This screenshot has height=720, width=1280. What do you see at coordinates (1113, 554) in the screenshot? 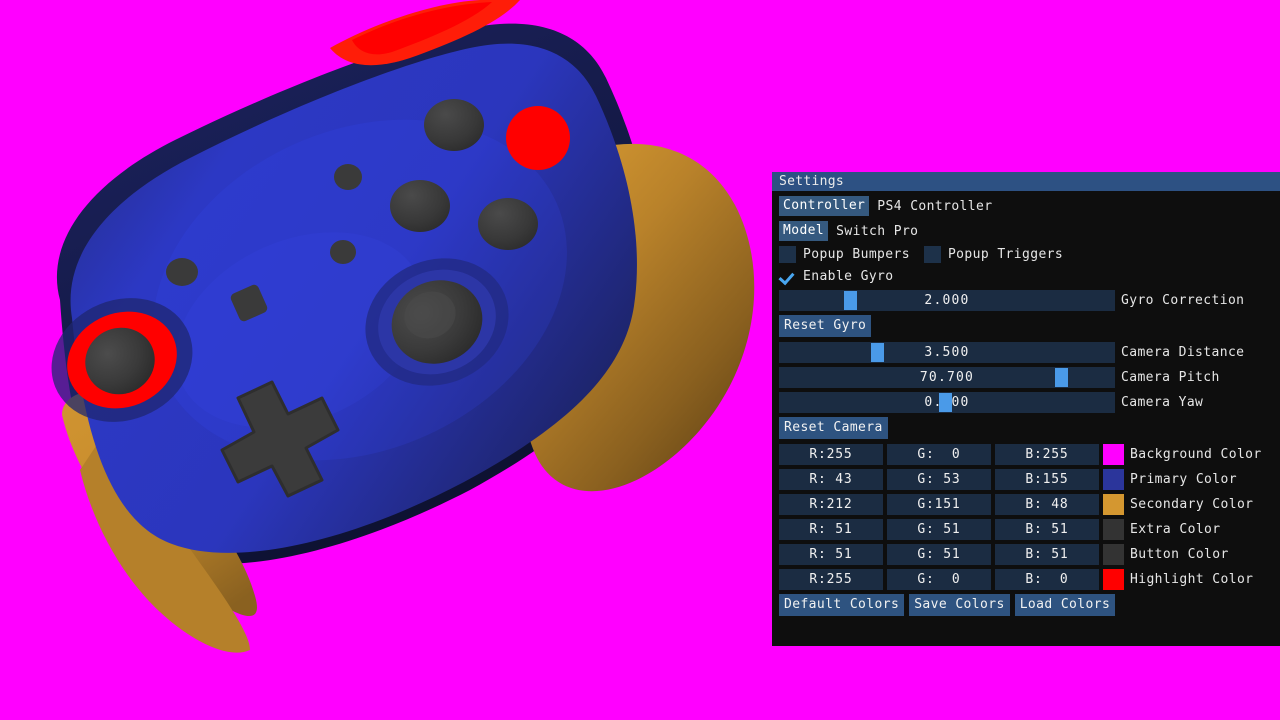
I see `button-color-swatch` at bounding box center [1113, 554].